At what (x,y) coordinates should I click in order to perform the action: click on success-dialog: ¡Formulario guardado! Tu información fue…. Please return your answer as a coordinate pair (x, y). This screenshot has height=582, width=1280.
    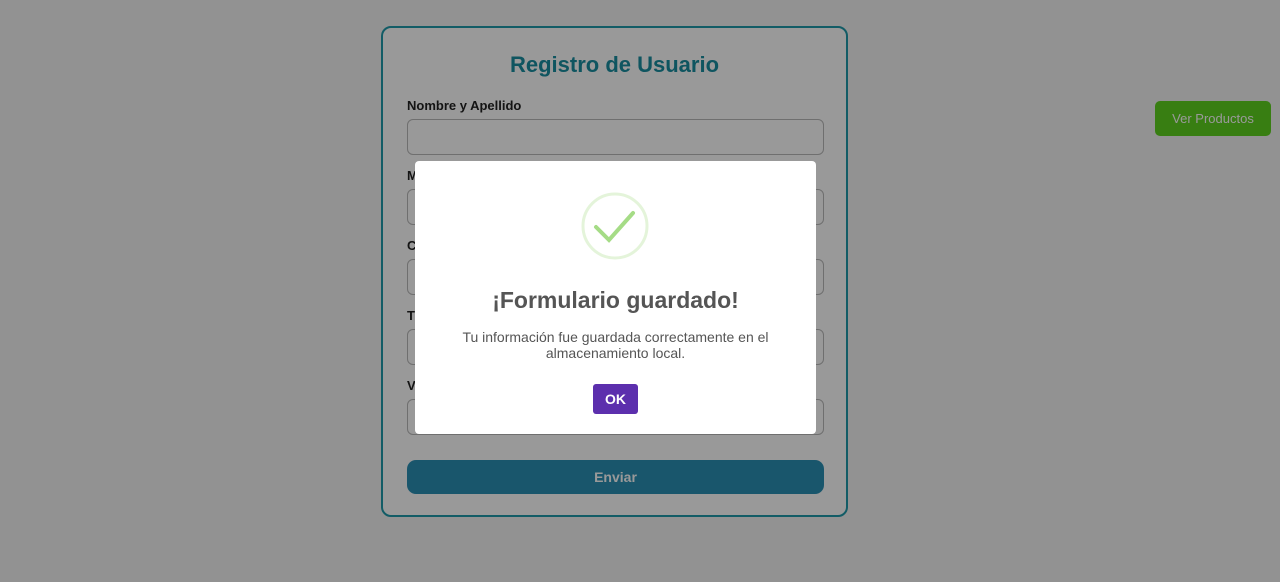
    Looking at the image, I should click on (615, 297).